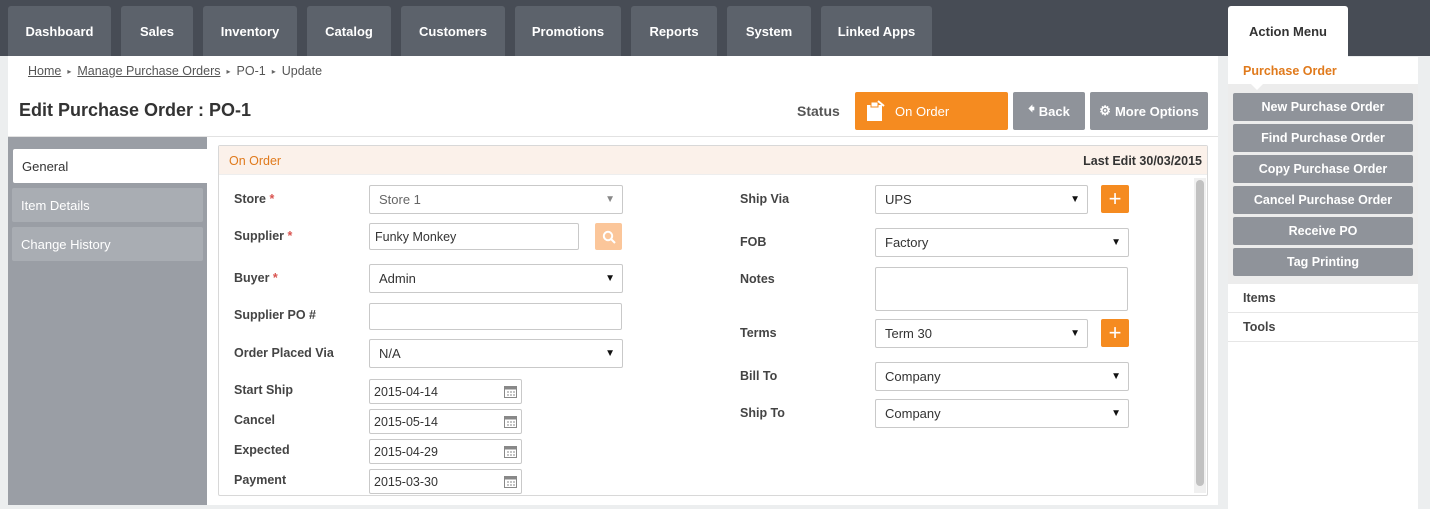  What do you see at coordinates (1323, 138) in the screenshot?
I see `find-purchase-order-button: Find Purchase Order` at bounding box center [1323, 138].